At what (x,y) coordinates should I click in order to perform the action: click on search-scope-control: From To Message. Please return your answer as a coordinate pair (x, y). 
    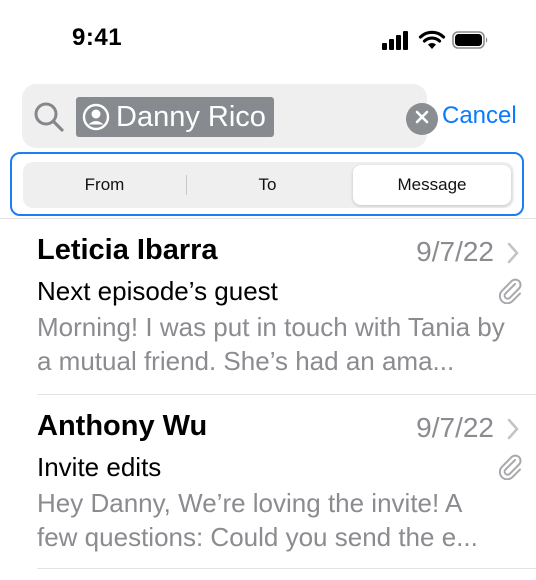
    Looking at the image, I should click on (268, 185).